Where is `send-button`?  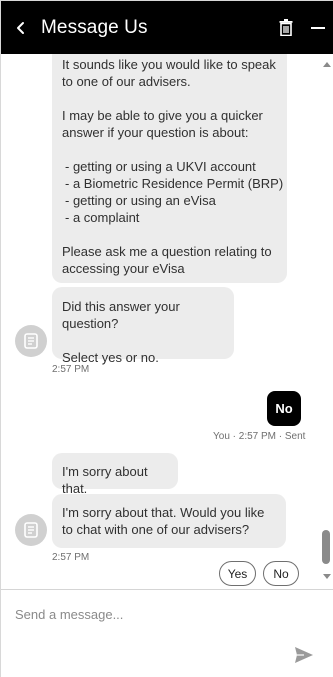 send-button is located at coordinates (304, 655).